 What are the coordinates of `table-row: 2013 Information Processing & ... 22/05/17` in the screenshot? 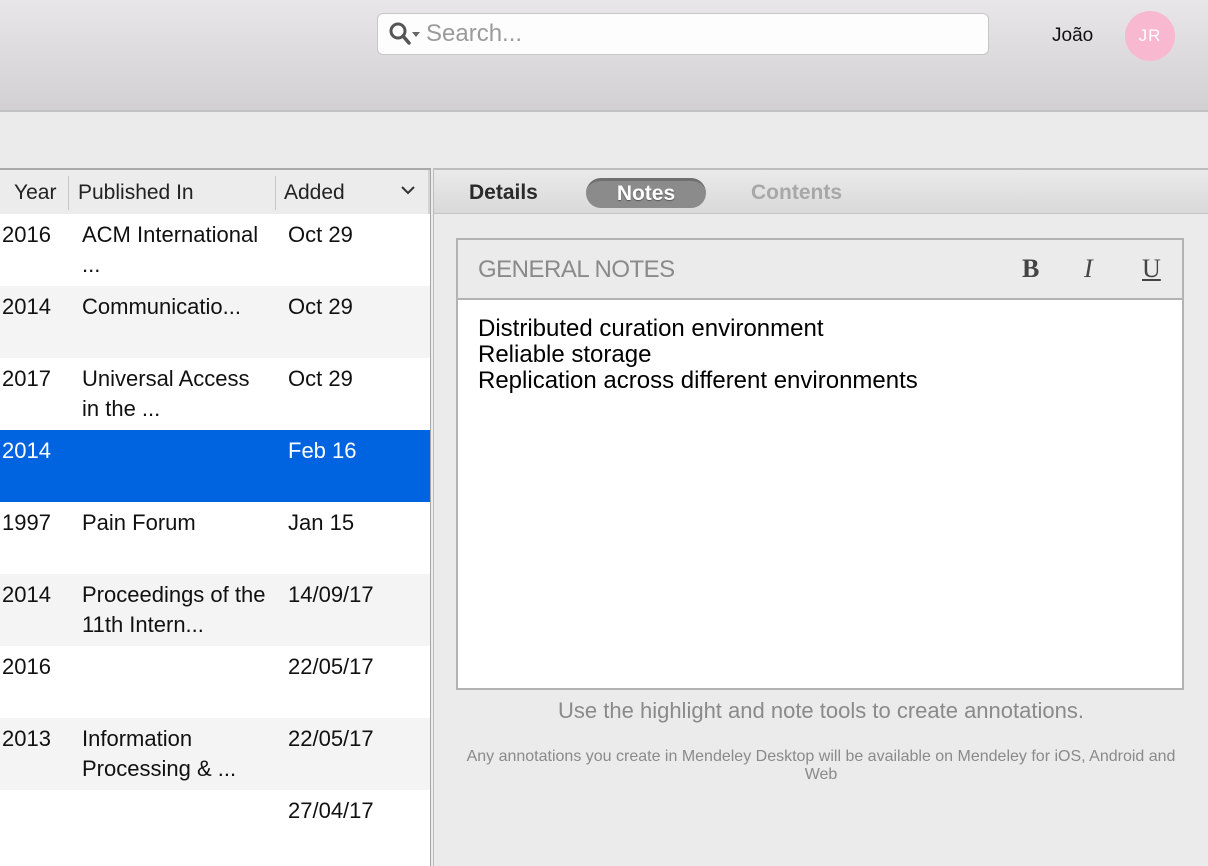 It's located at (215, 754).